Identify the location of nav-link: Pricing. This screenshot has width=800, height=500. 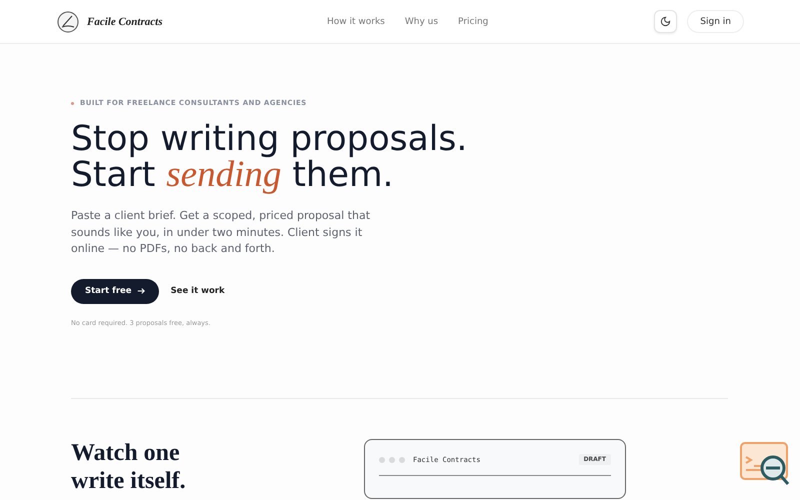
(473, 21).